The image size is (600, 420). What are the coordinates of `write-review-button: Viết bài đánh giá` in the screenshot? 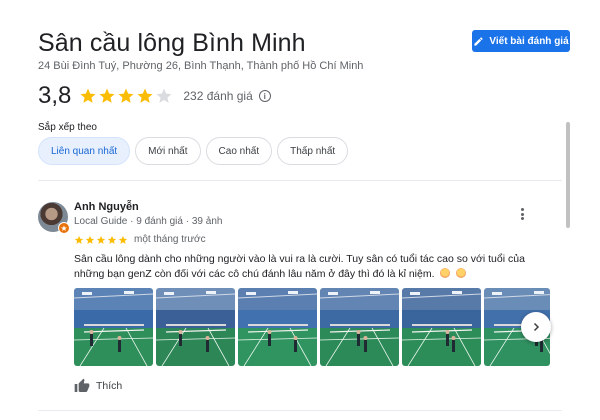 It's located at (521, 41).